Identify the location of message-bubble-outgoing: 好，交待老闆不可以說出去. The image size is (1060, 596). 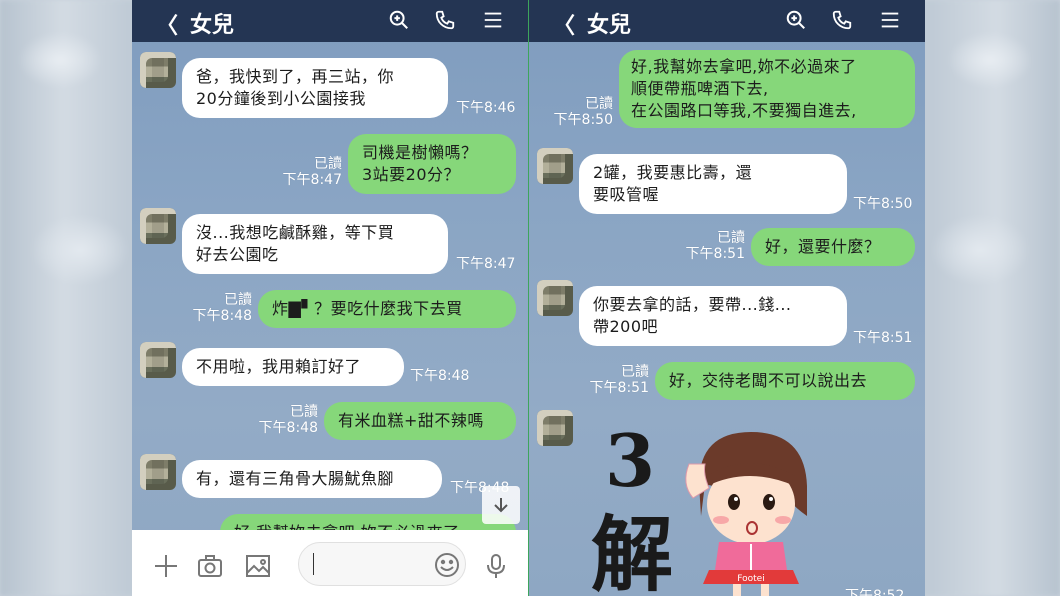
(785, 381).